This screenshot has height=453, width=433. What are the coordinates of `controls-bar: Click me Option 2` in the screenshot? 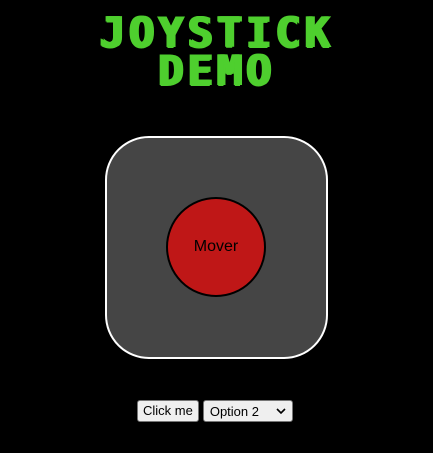 It's located at (215, 411).